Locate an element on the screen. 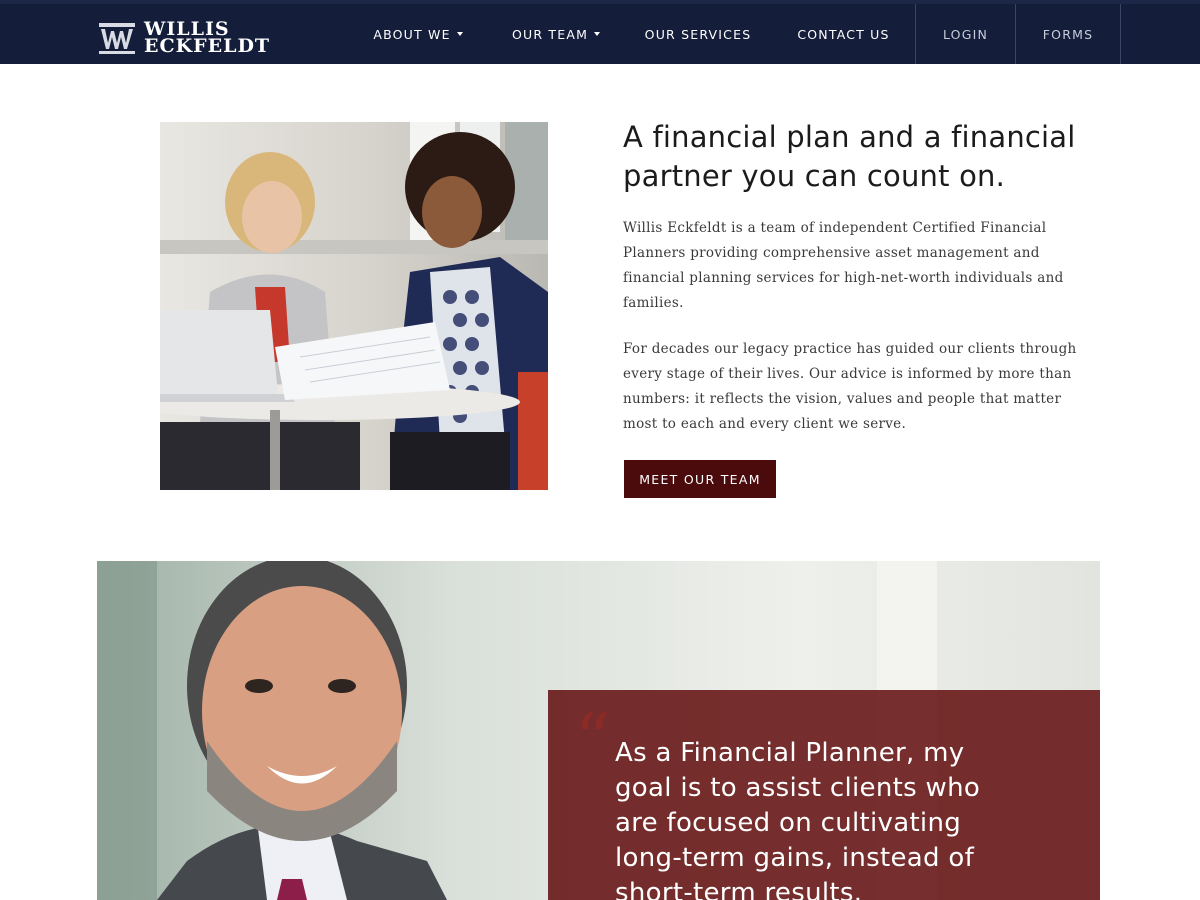 Image resolution: width=1200 pixels, height=900 pixels. nav-about-we: ABOUT WE is located at coordinates (418, 34).